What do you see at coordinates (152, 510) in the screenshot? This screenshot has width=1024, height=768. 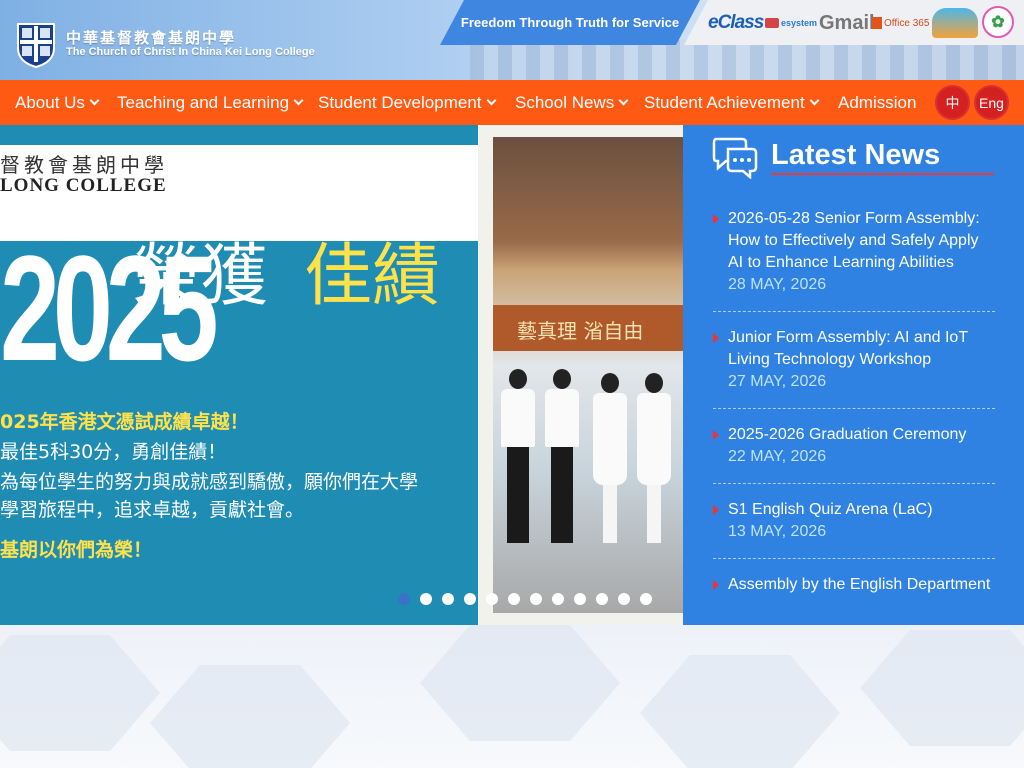 I see `poster-line-4: 學習旅程中，追求卓越，貢獻社會。` at bounding box center [152, 510].